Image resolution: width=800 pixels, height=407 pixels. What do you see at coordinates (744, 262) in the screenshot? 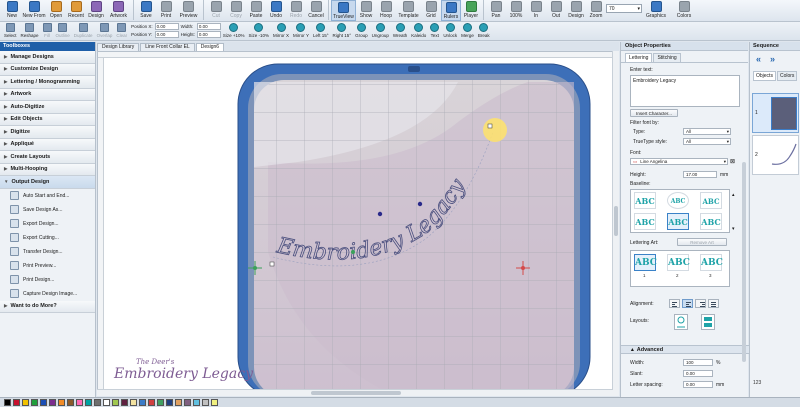
I see `properties-scrollbar` at bounding box center [744, 262].